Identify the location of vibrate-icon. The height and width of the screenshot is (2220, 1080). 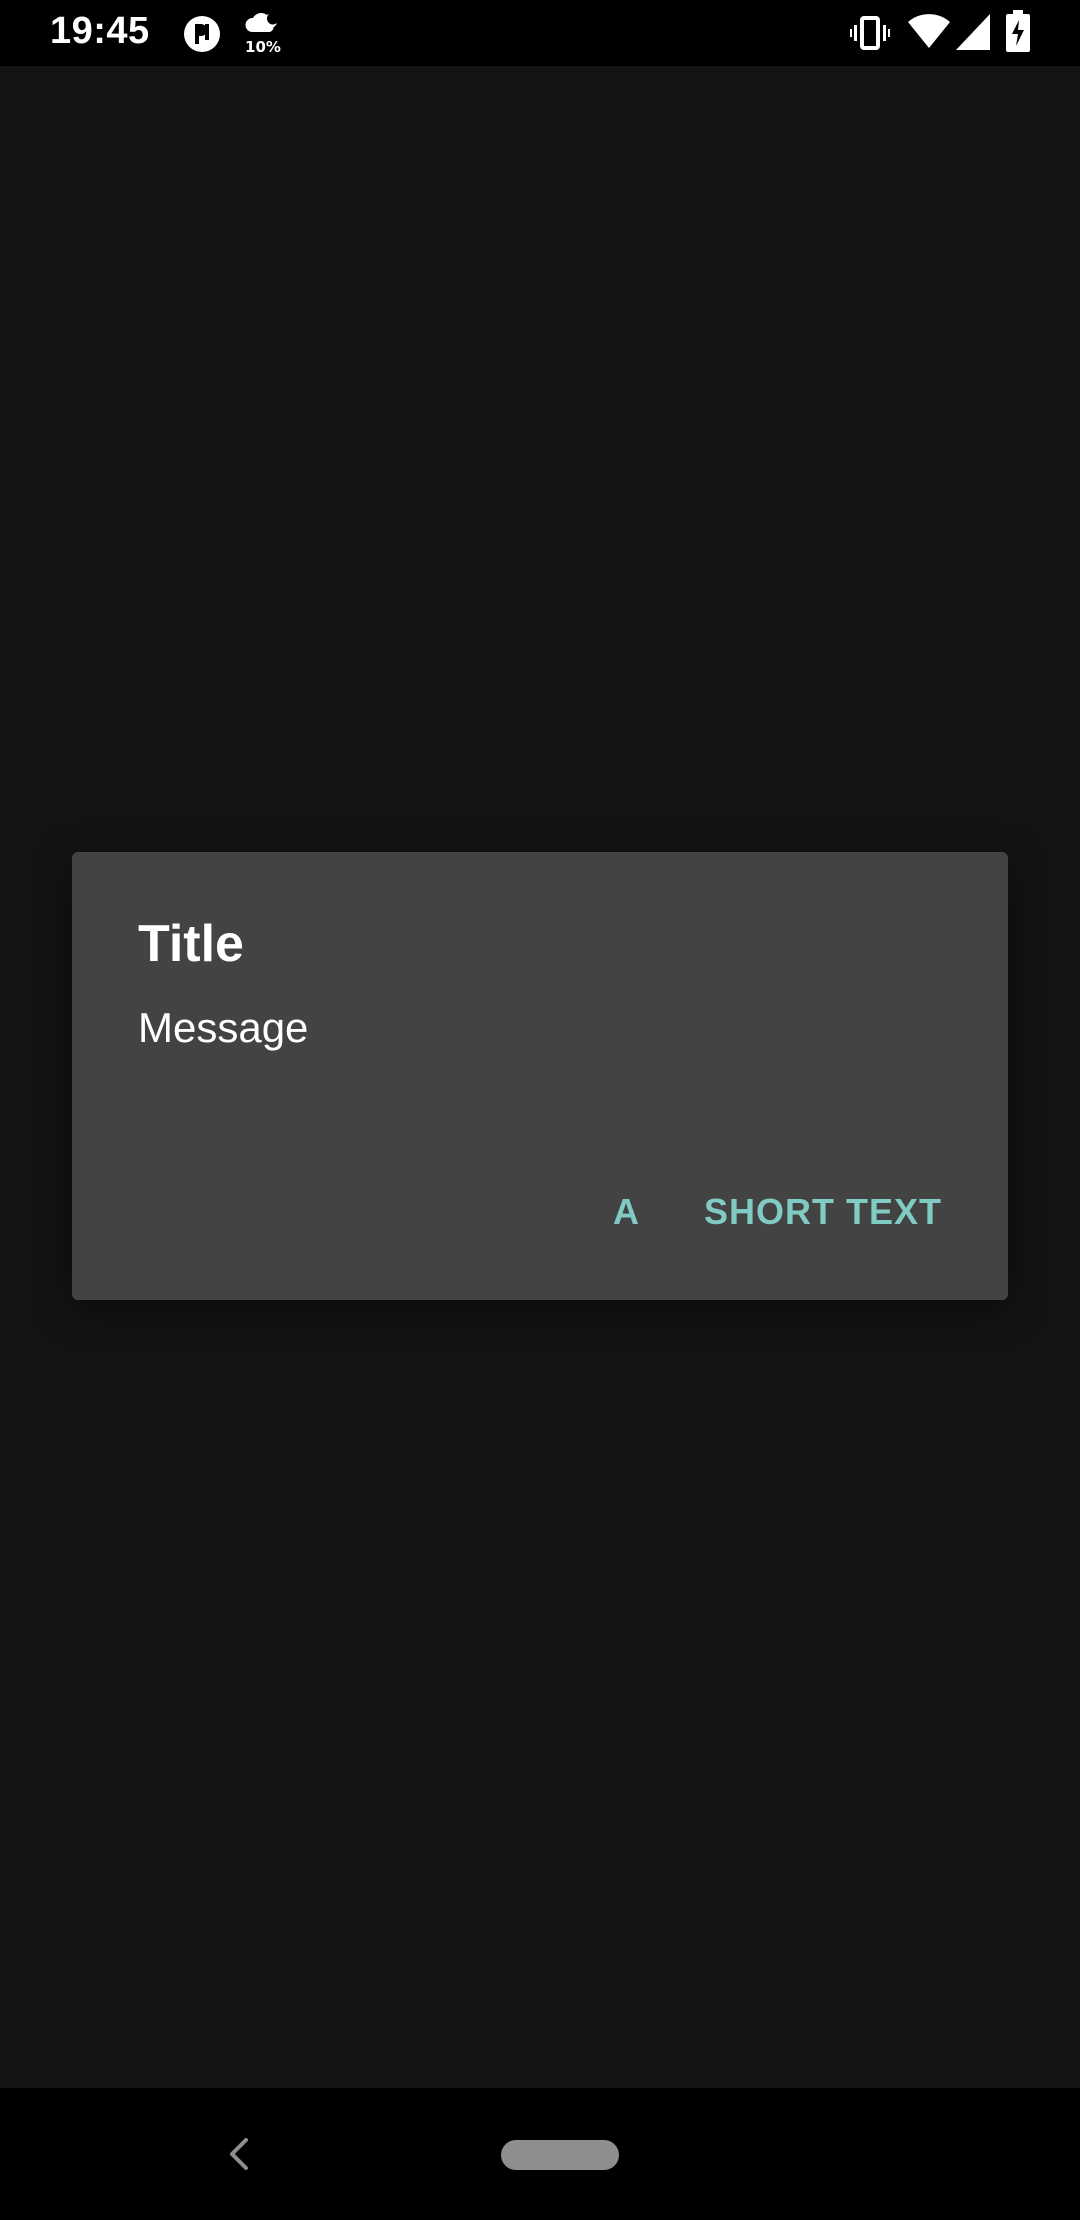
(870, 33).